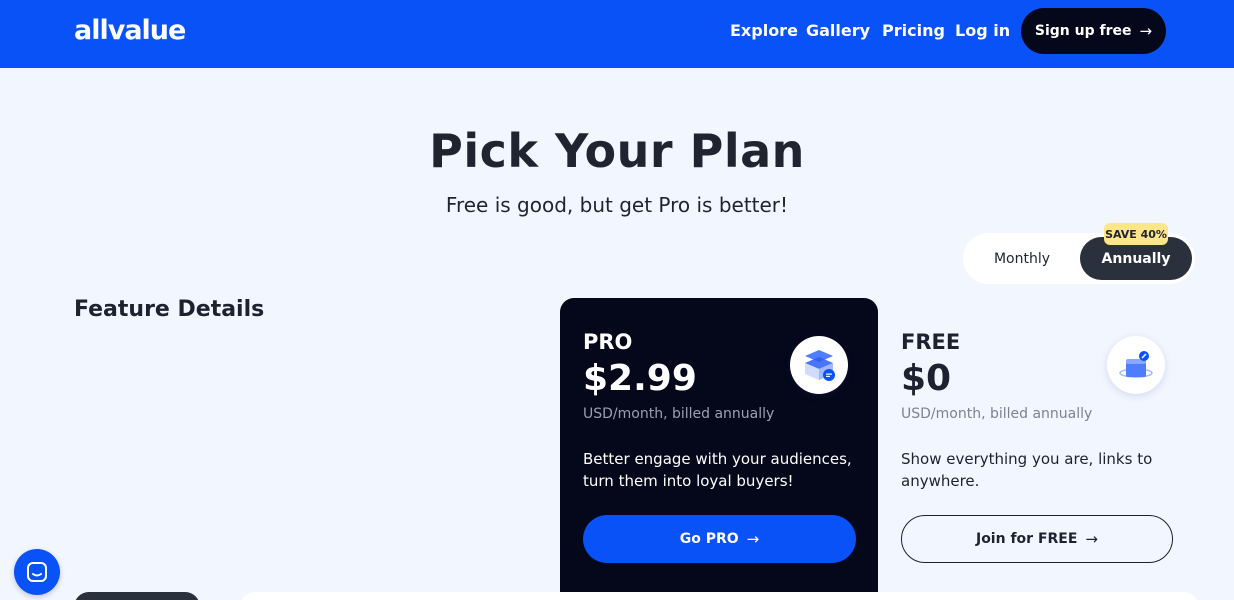 The image size is (1234, 600). I want to click on nav-pricing: Pricing, so click(913, 30).